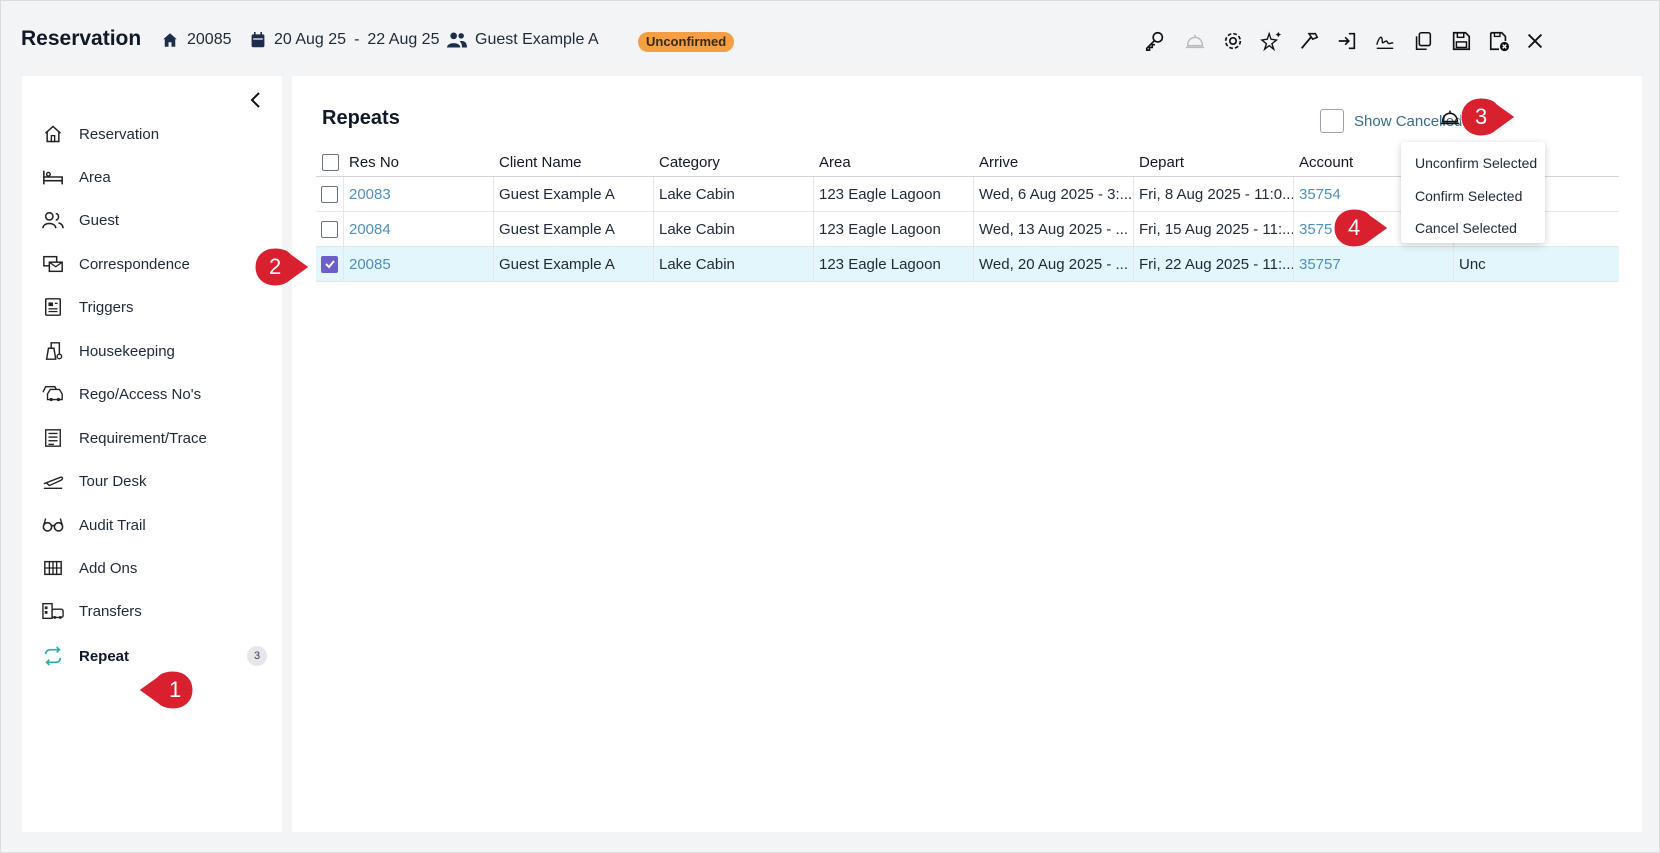  I want to click on bed-icon, so click(53, 177).